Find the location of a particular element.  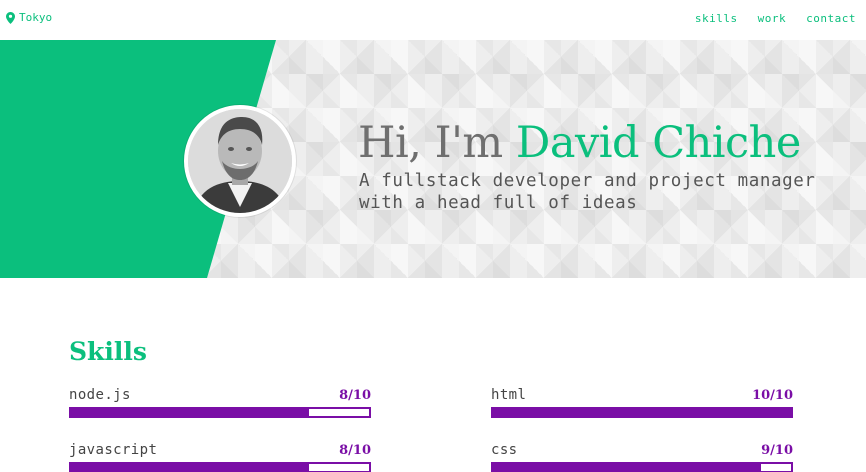

skill-score: 10/10 is located at coordinates (772, 395).